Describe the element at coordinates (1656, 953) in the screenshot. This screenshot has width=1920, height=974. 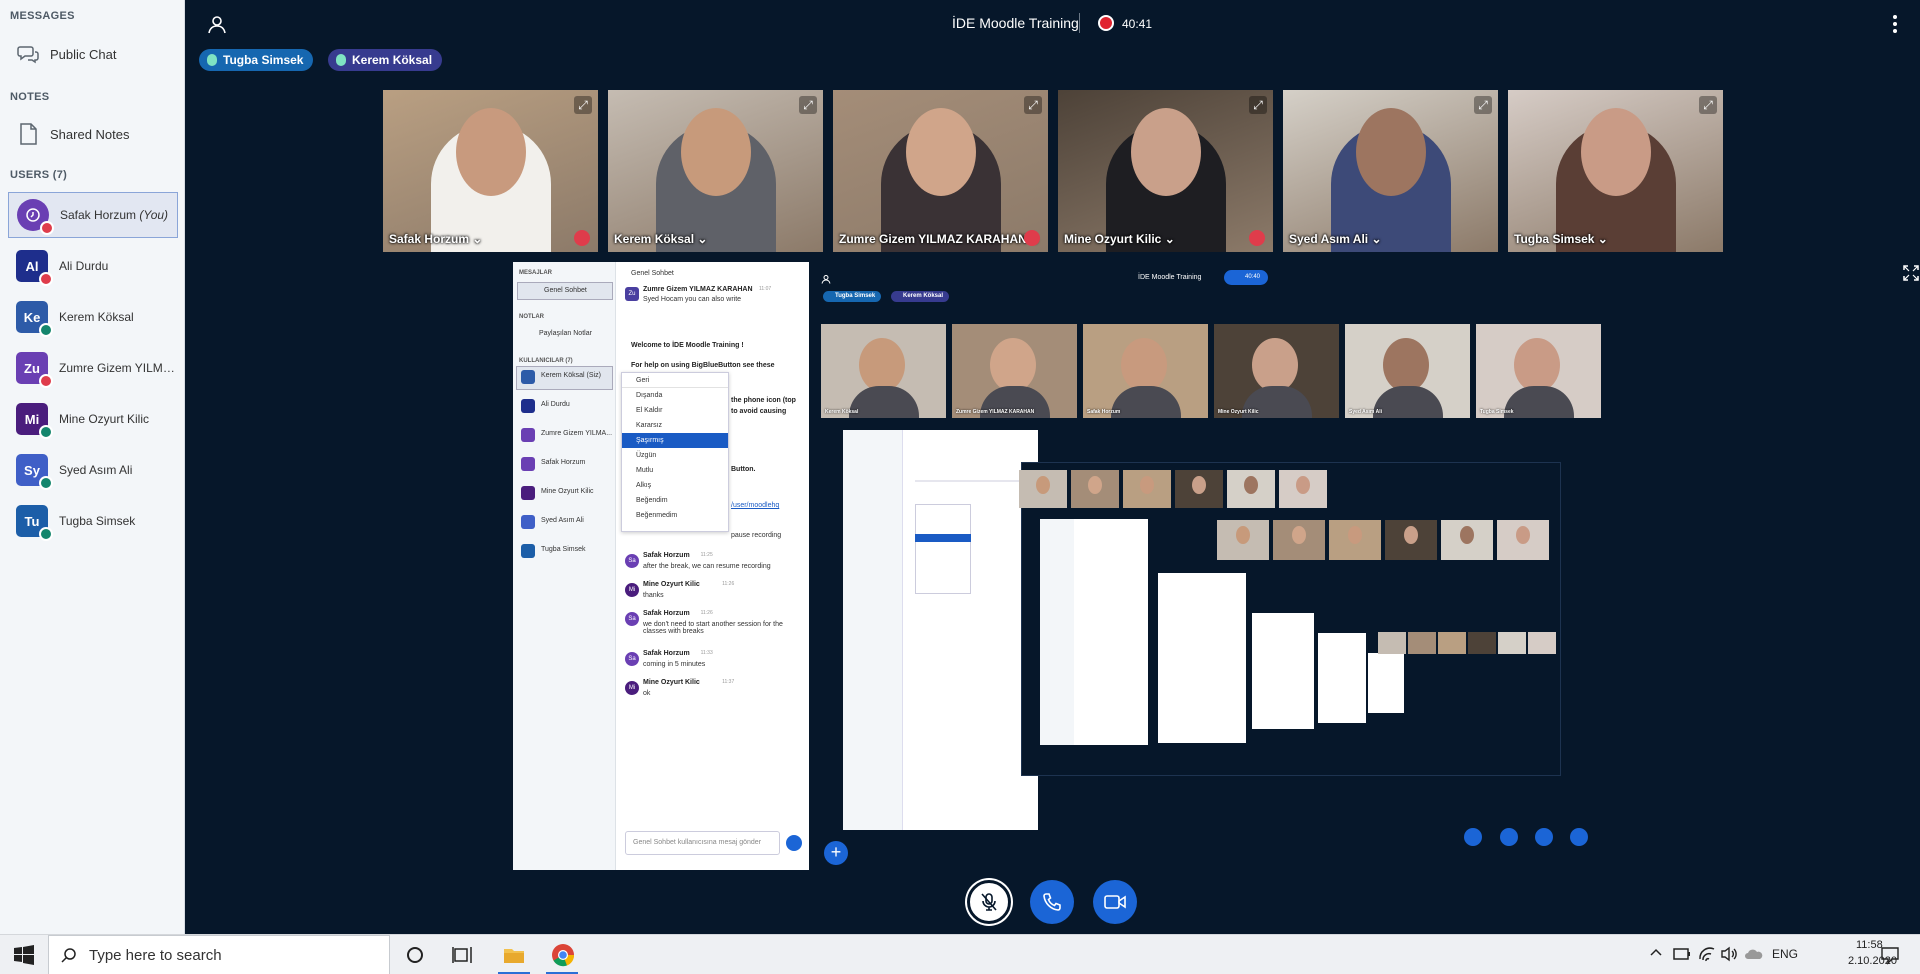
I see `tray-chevron-icon` at that location.